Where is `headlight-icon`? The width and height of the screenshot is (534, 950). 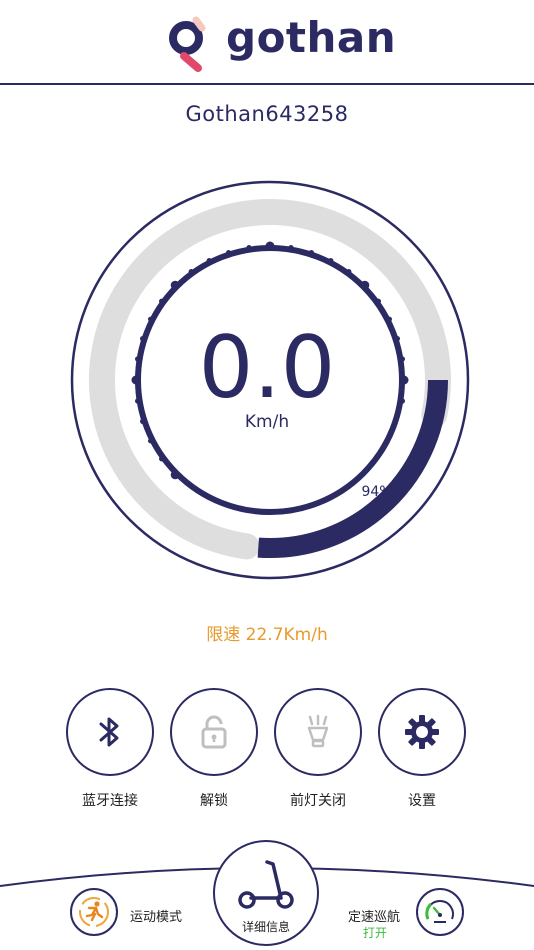 headlight-icon is located at coordinates (318, 731).